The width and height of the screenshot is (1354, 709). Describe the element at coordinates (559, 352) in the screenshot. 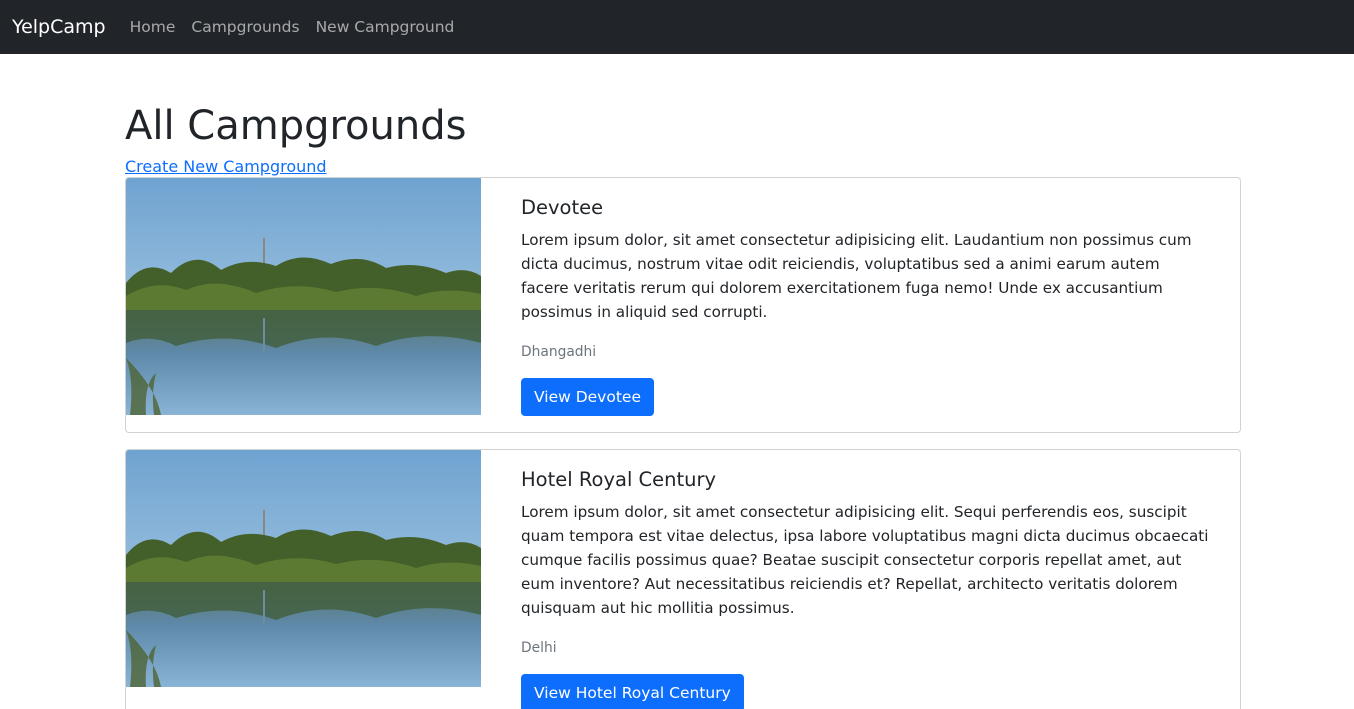

I see `card-location: Dhangadhi` at that location.